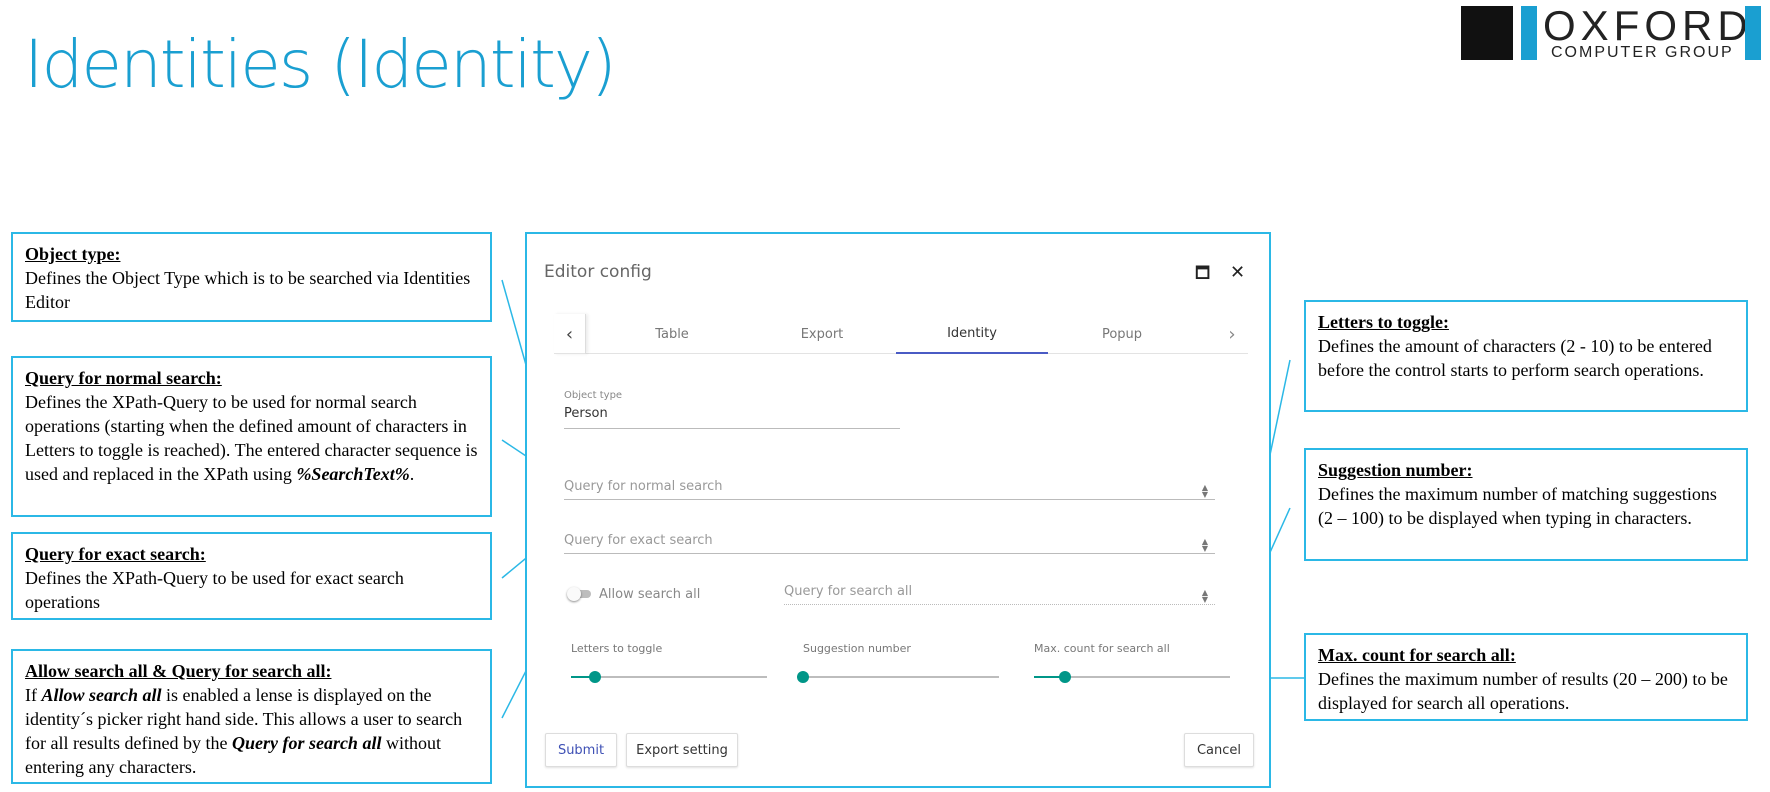 This screenshot has height=792, width=1770. Describe the element at coordinates (1417, 655) in the screenshot. I see `callout-heading: Max. count for search all:` at that location.